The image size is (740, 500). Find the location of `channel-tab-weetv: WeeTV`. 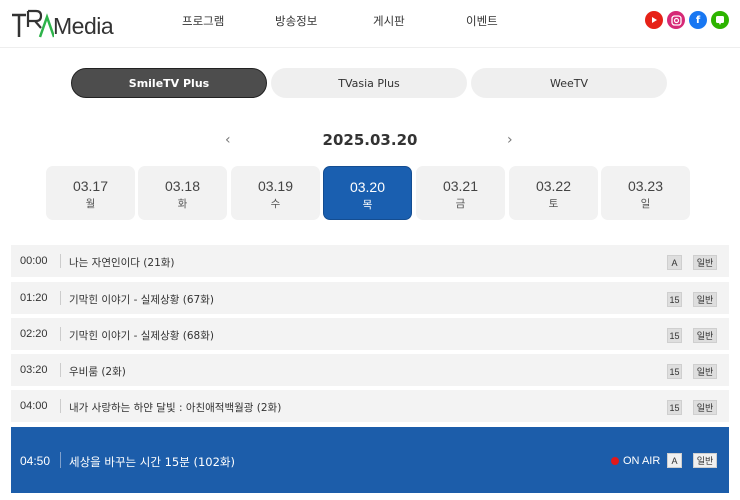

channel-tab-weetv: WeeTV is located at coordinates (569, 83).